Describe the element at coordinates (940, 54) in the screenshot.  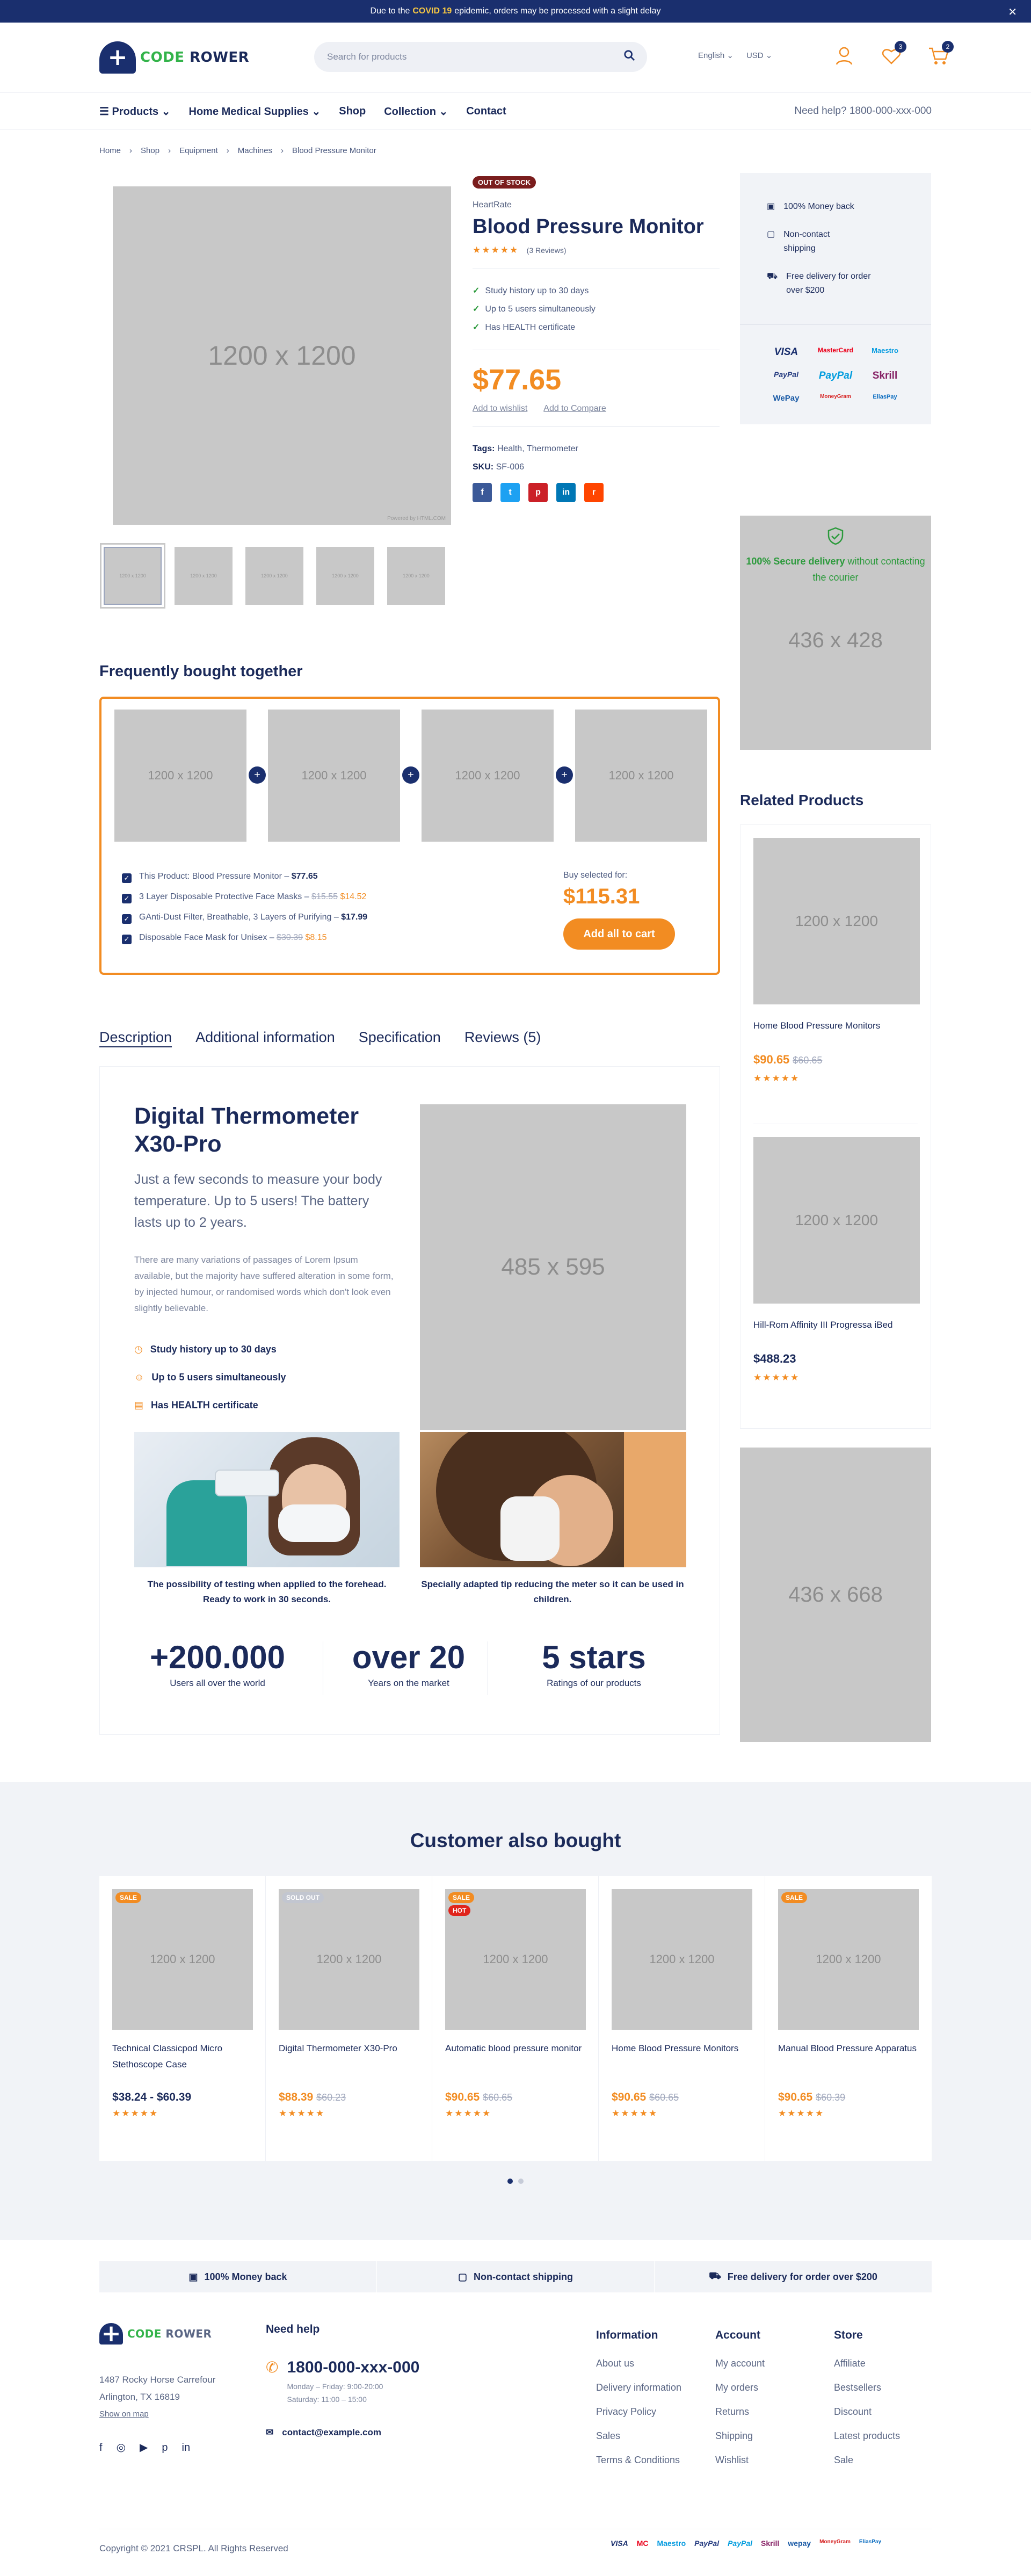
I see `cart-icon: 2` at that location.